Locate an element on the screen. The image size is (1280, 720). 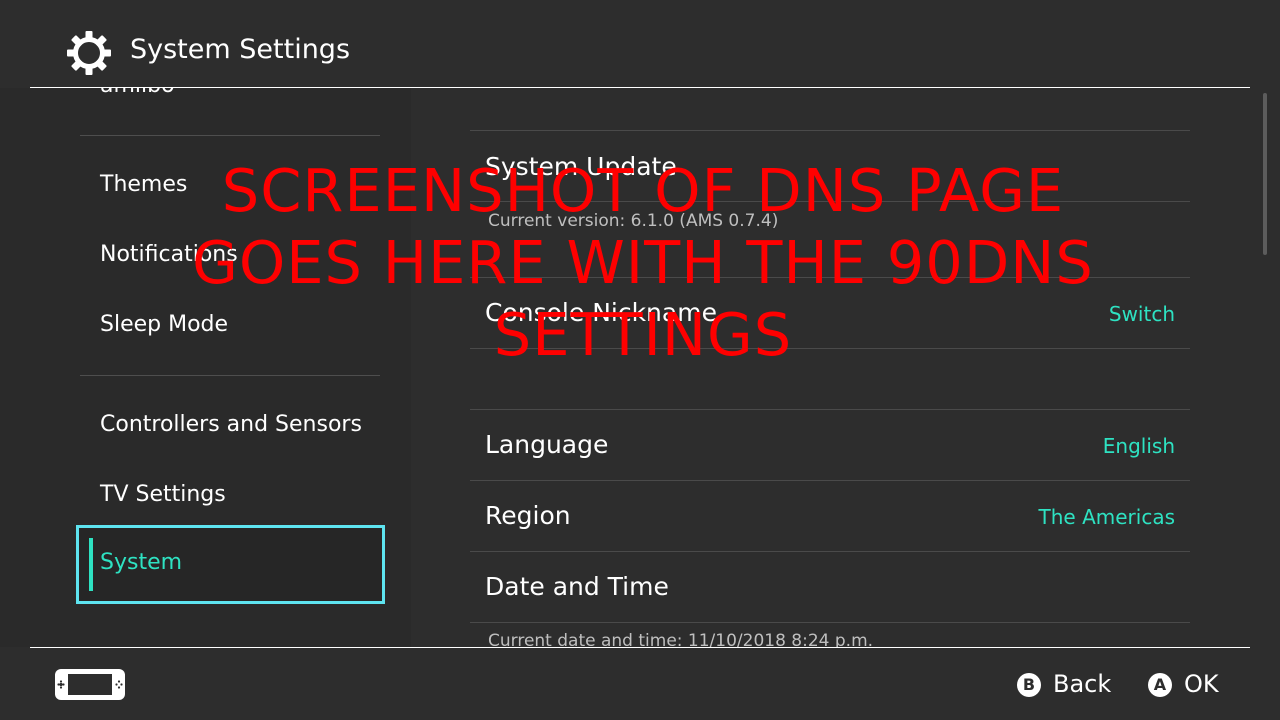
region-row: Region is located at coordinates (528, 515).